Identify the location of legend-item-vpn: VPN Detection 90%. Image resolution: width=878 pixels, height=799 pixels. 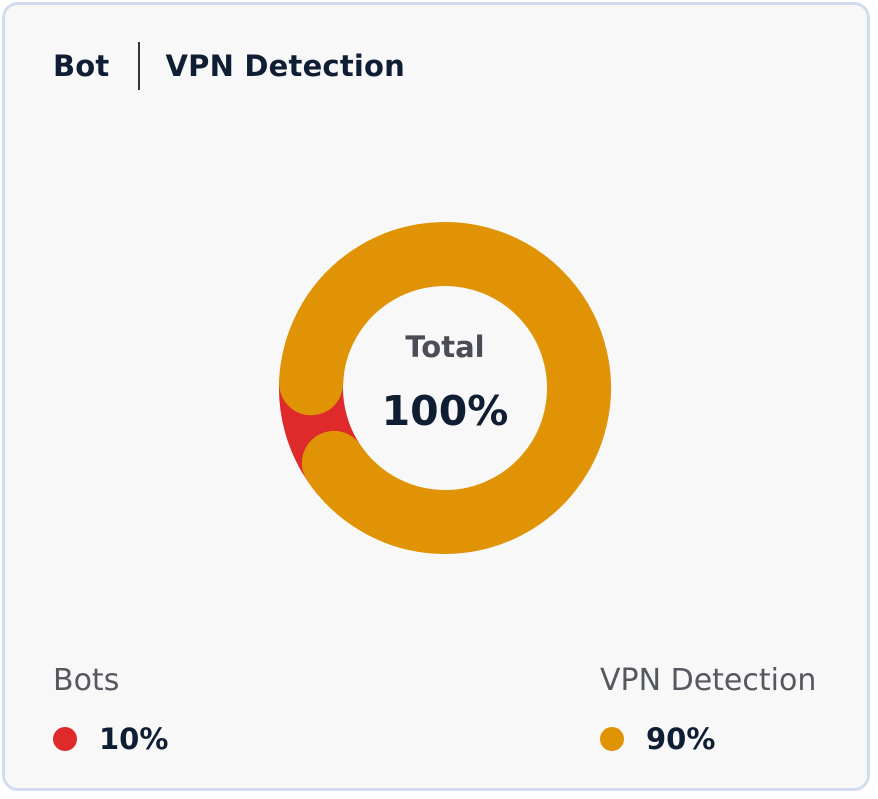
(708, 709).